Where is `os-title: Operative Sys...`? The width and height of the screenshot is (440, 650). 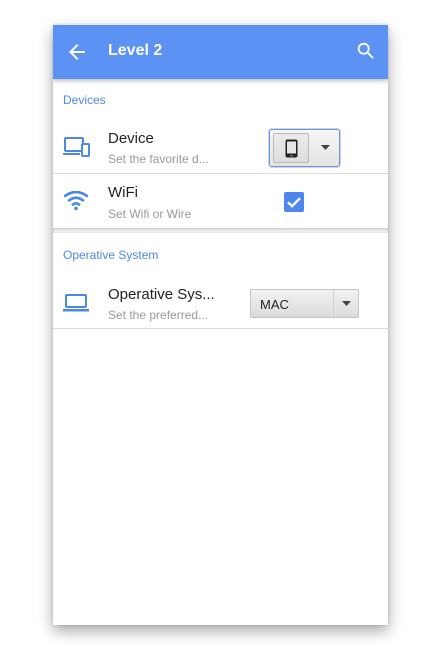 os-title: Operative Sys... is located at coordinates (161, 294).